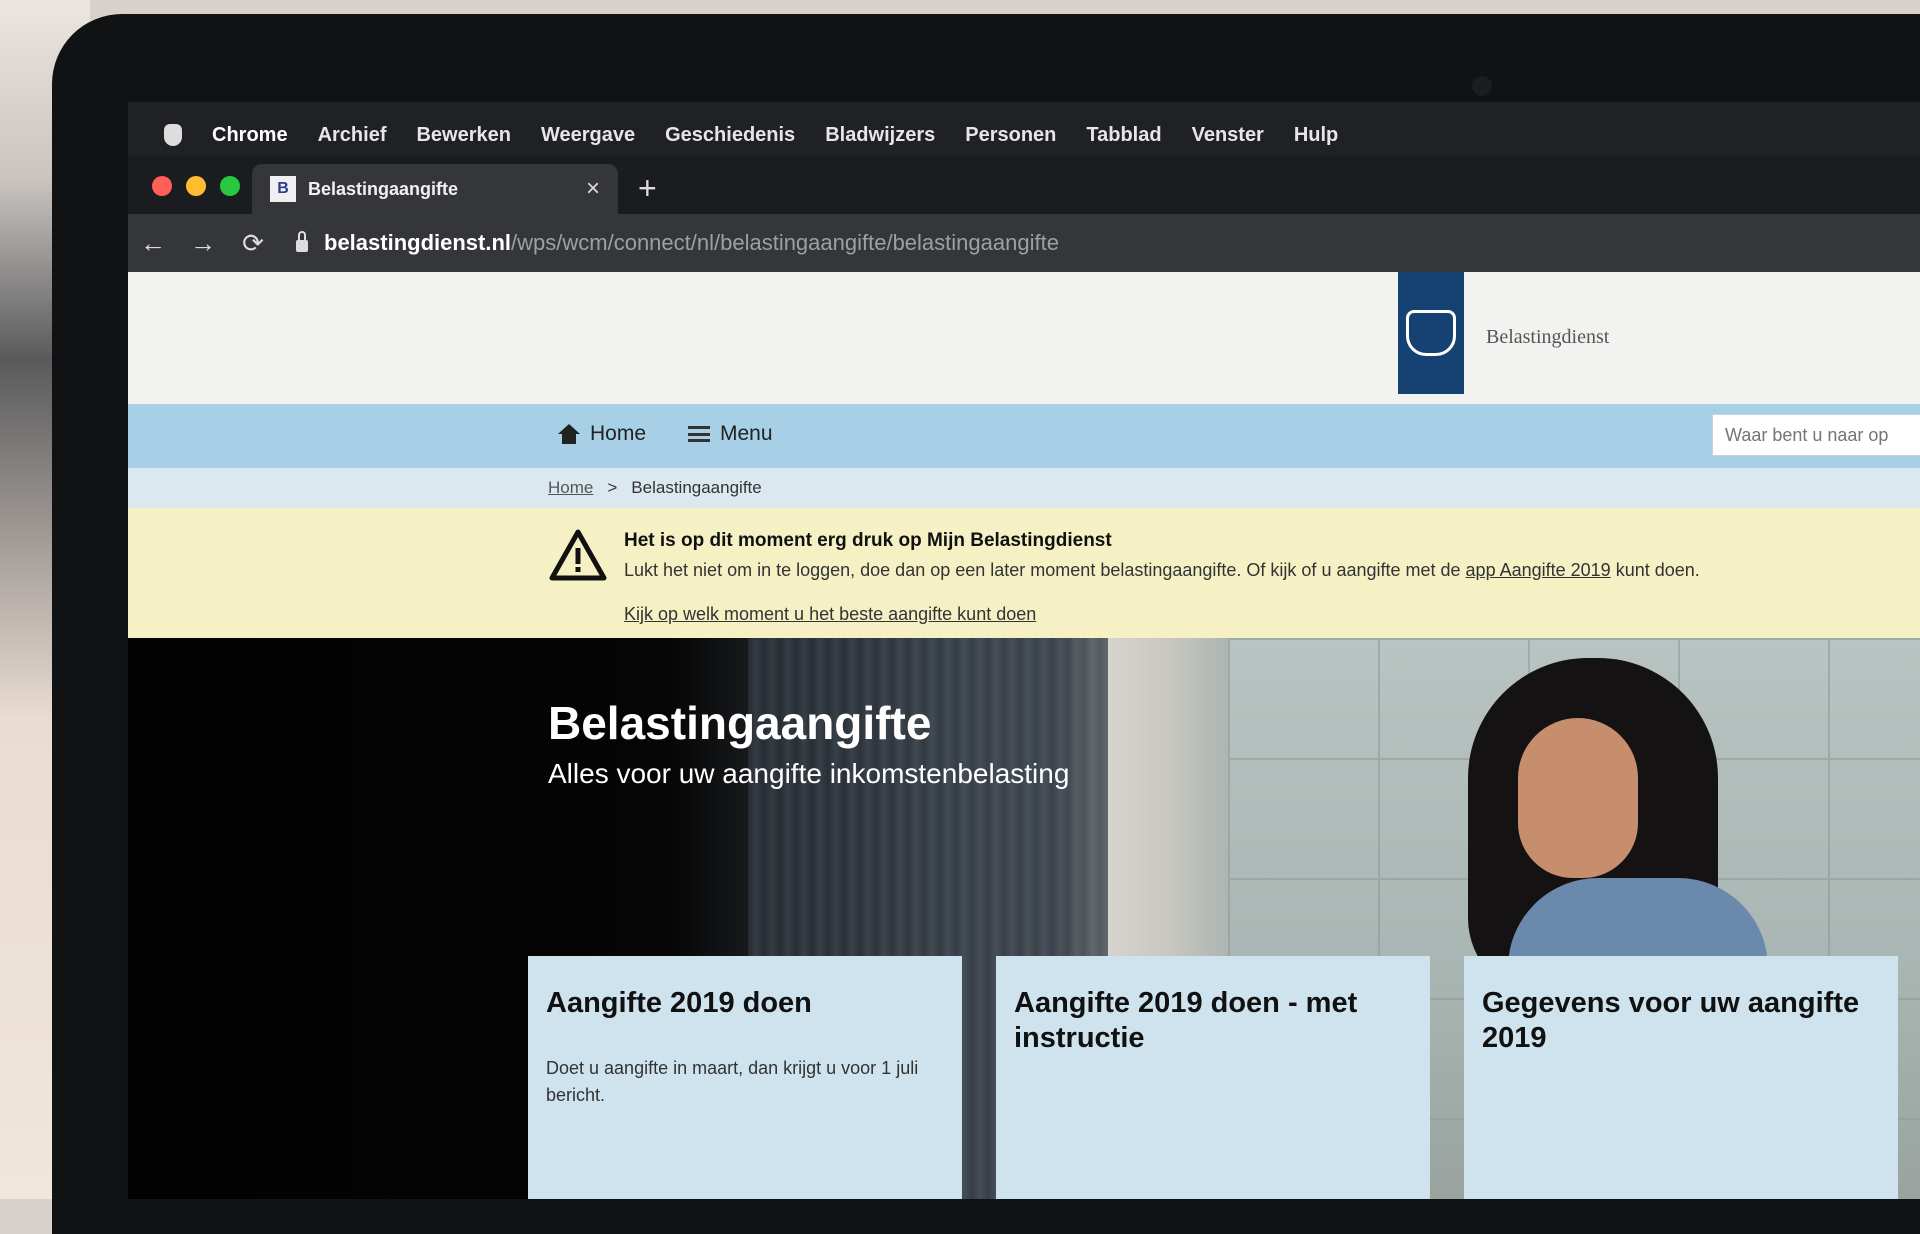  I want to click on tab-strip: B Belastingaangifte × +, so click(1024, 185).